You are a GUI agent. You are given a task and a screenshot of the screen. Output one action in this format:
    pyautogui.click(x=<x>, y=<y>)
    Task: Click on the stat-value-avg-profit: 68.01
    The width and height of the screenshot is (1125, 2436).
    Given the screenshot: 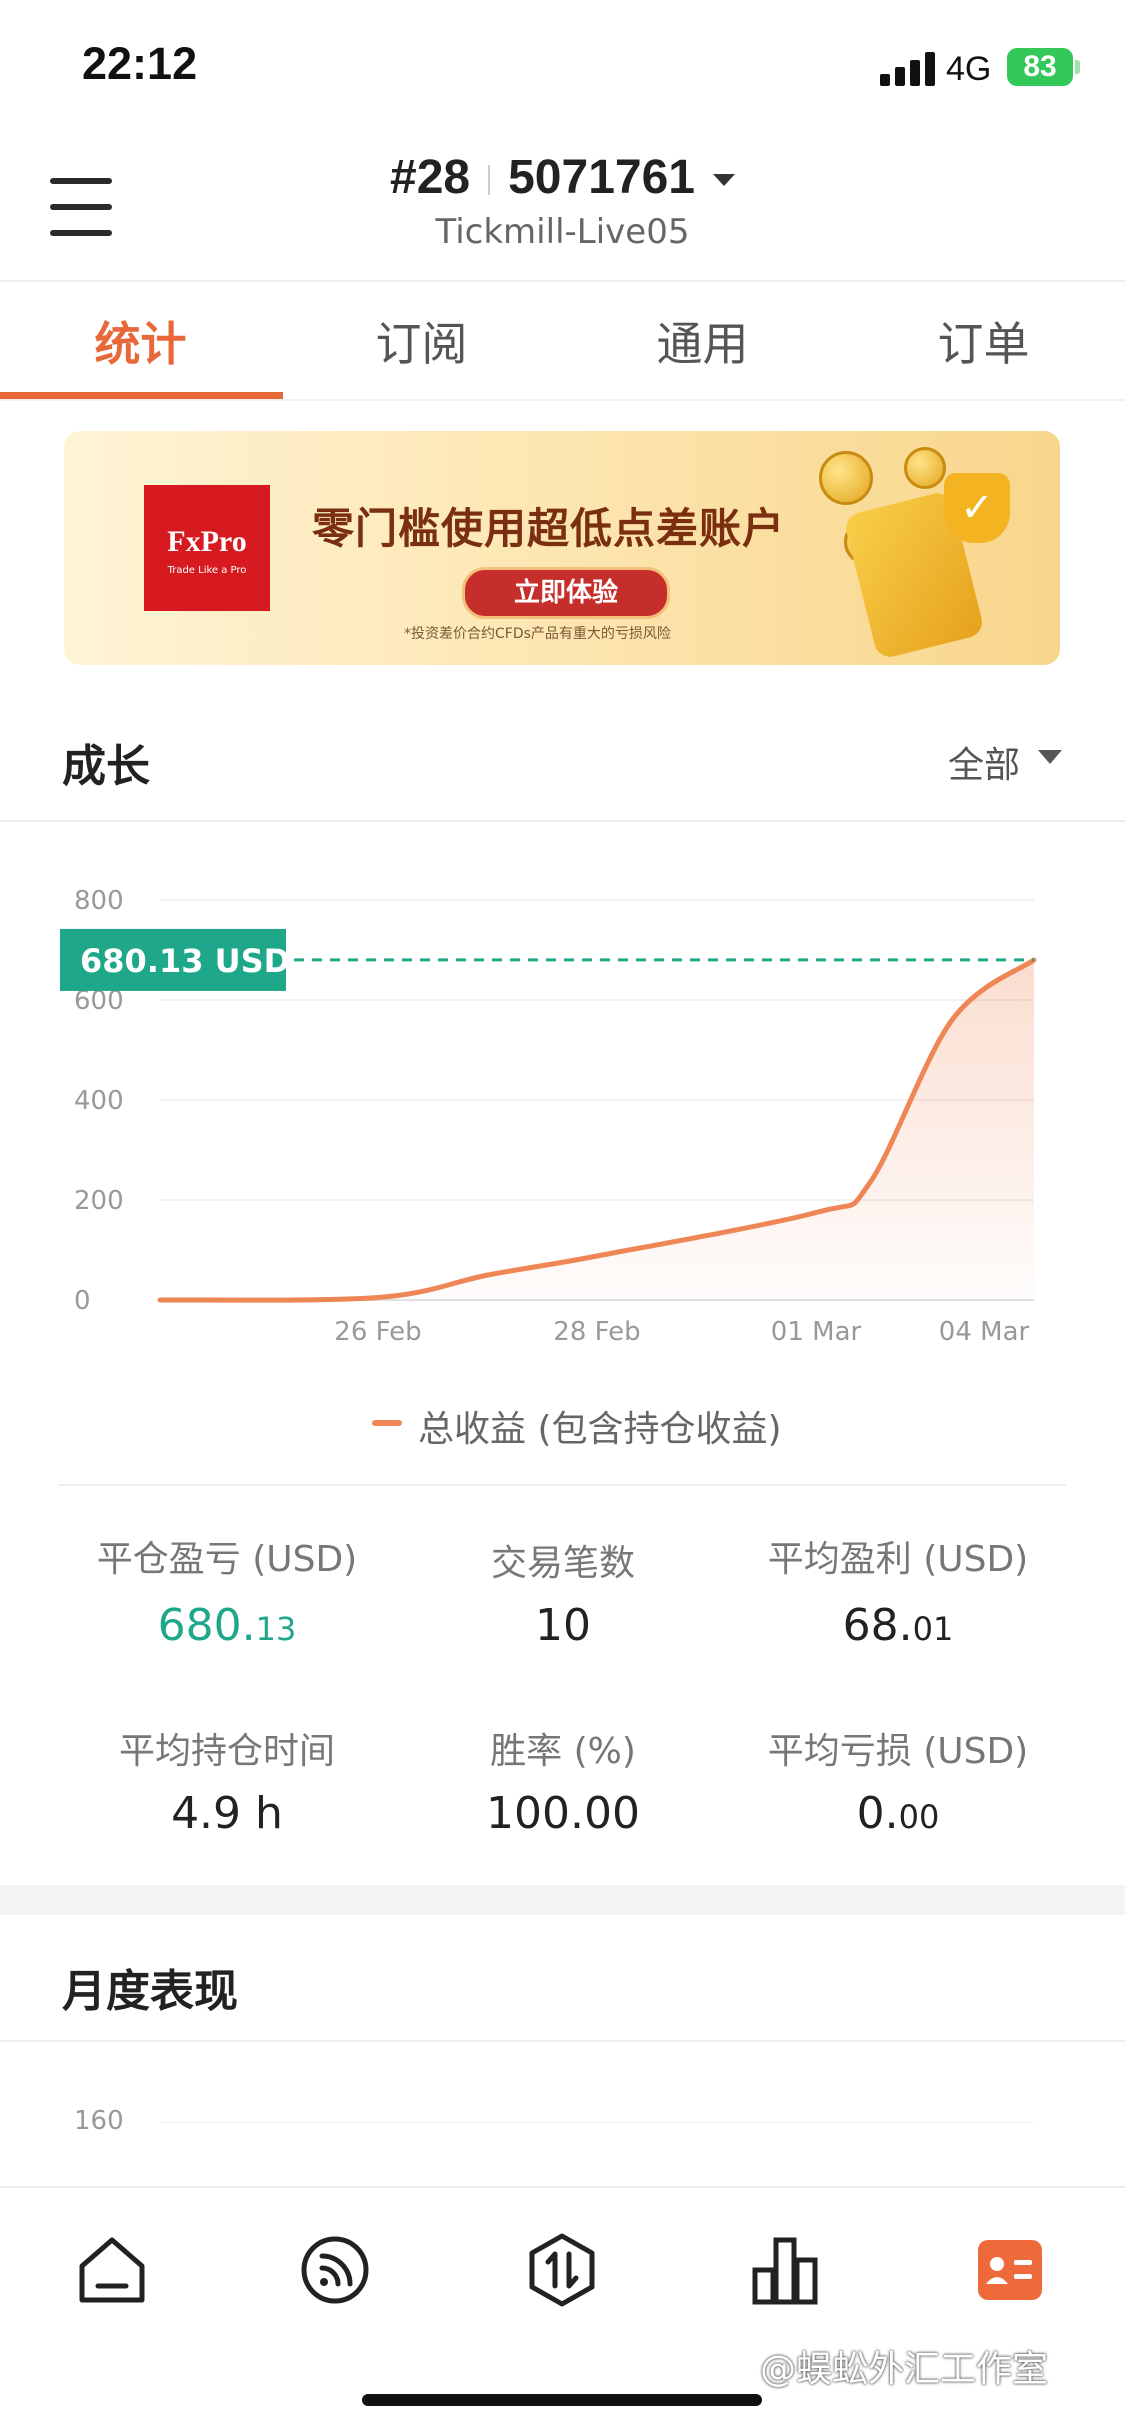 What is the action you would take?
    pyautogui.click(x=898, y=1625)
    